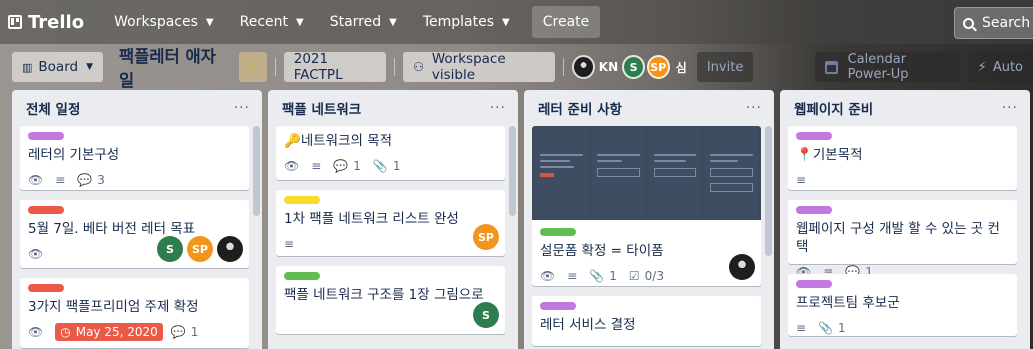 The height and width of the screenshot is (349, 1033). I want to click on card-title: 설문폼 확정 = 타이폼, so click(602, 251).